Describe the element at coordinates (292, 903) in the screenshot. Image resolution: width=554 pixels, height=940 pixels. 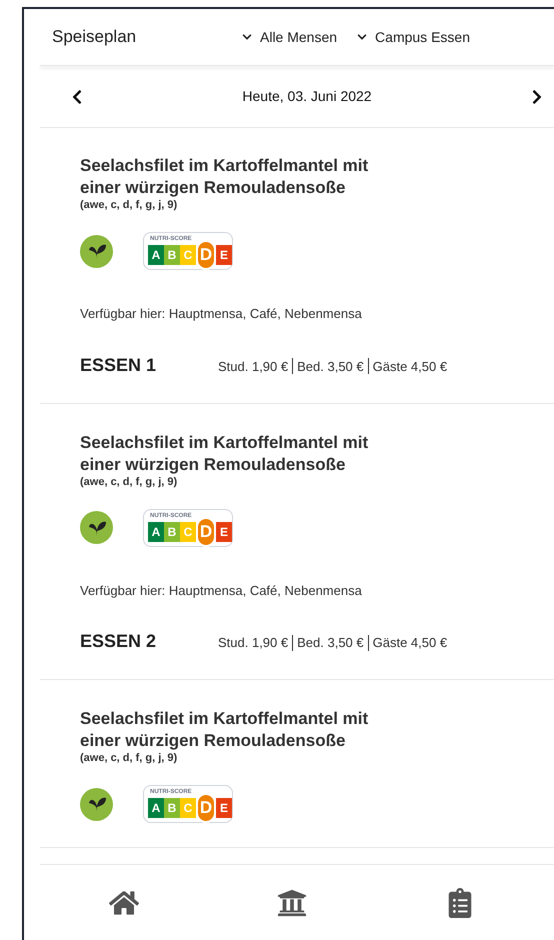
I see `columned-building-icon` at that location.